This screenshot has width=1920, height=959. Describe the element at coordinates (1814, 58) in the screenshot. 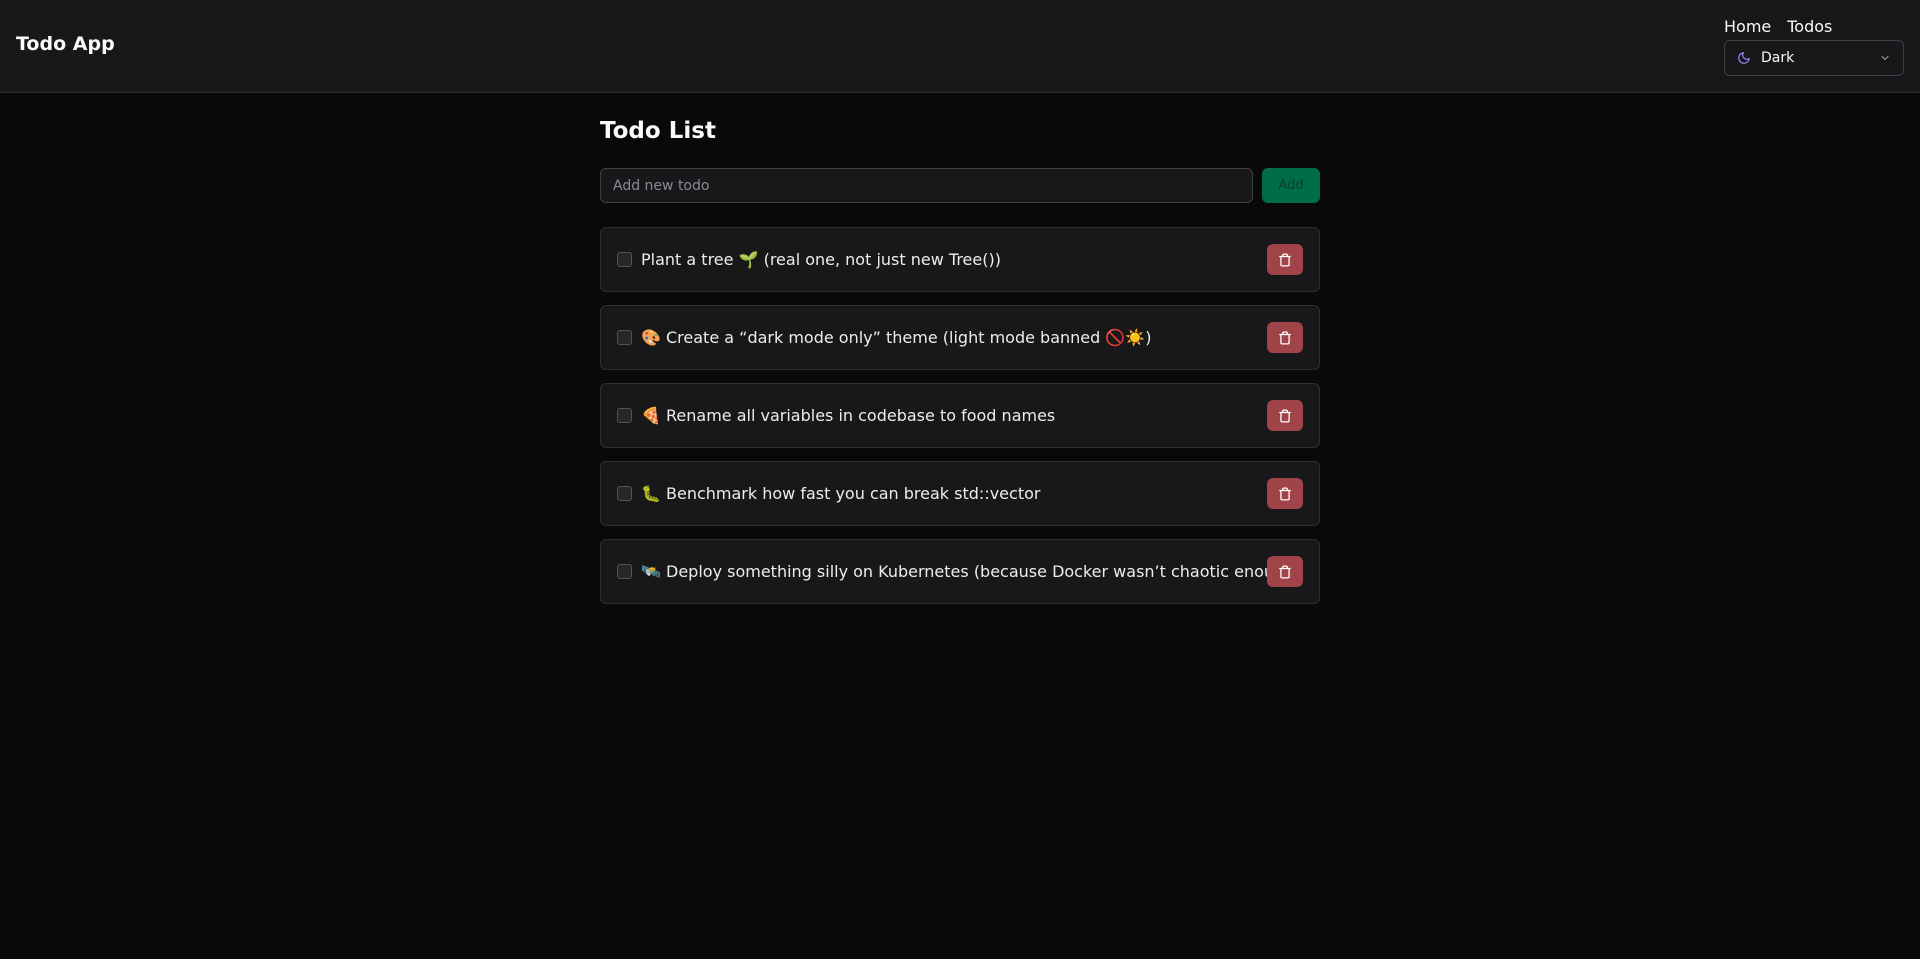

I see `theme-select: Dark` at that location.